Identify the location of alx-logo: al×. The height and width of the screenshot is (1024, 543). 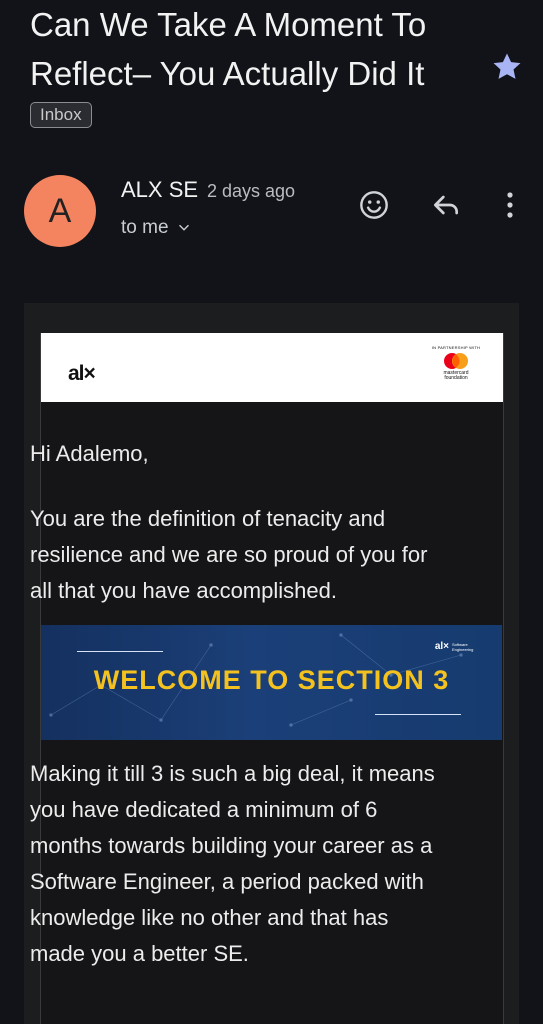
(82, 373).